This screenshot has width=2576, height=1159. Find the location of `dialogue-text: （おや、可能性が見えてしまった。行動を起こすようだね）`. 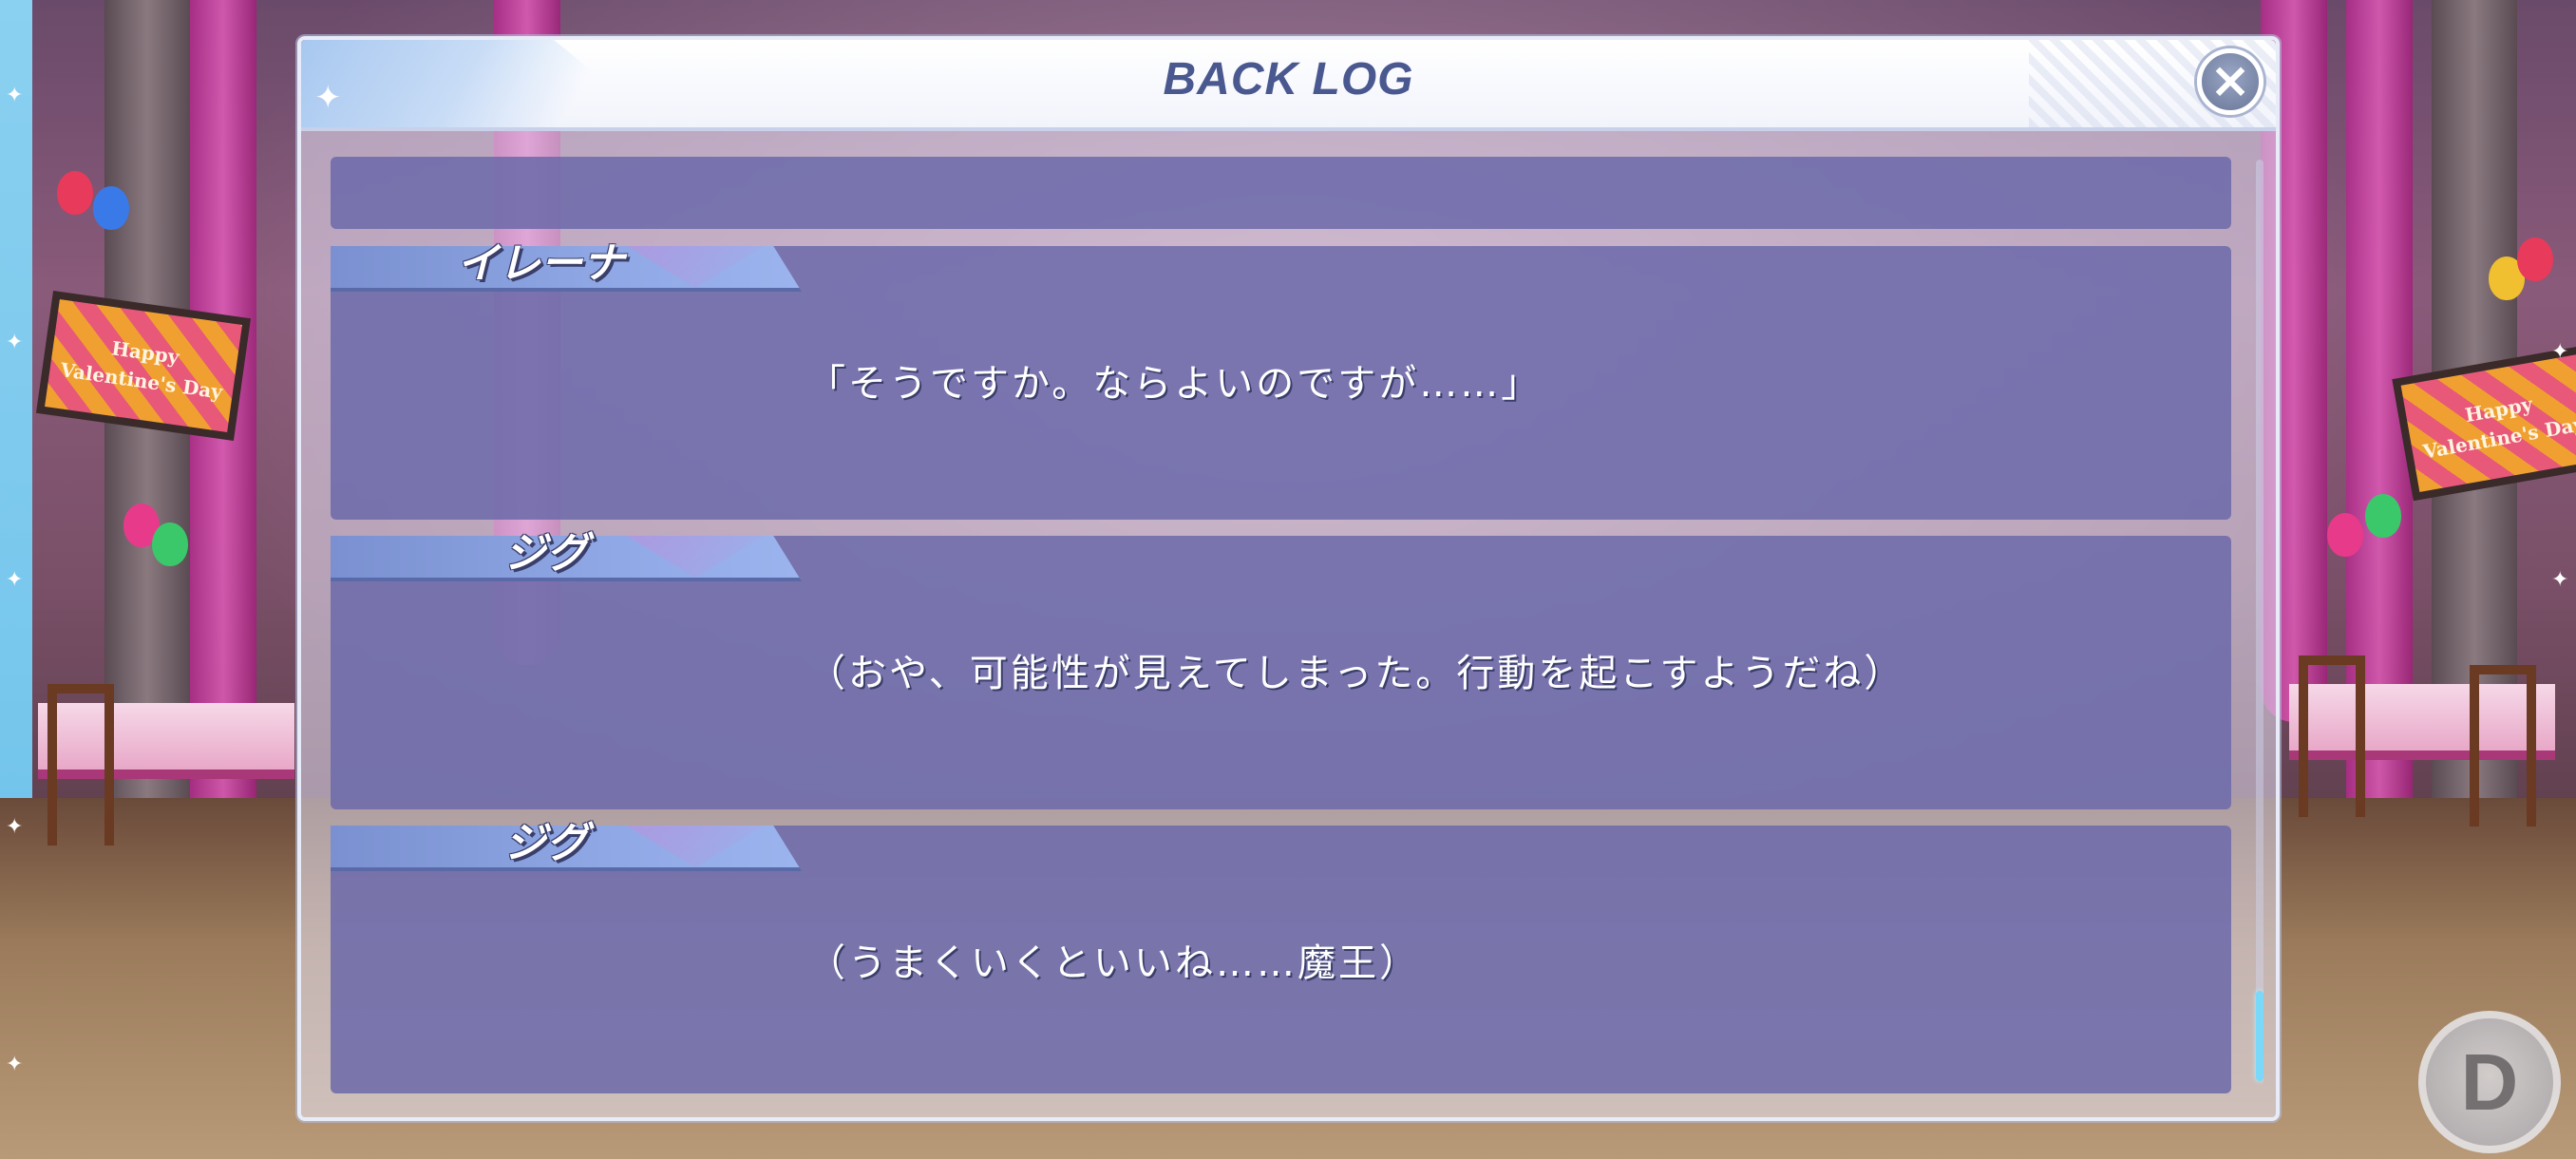

dialogue-text: （おや、可能性が見えてしまった。行動を起こすようだね） is located at coordinates (1356, 673).